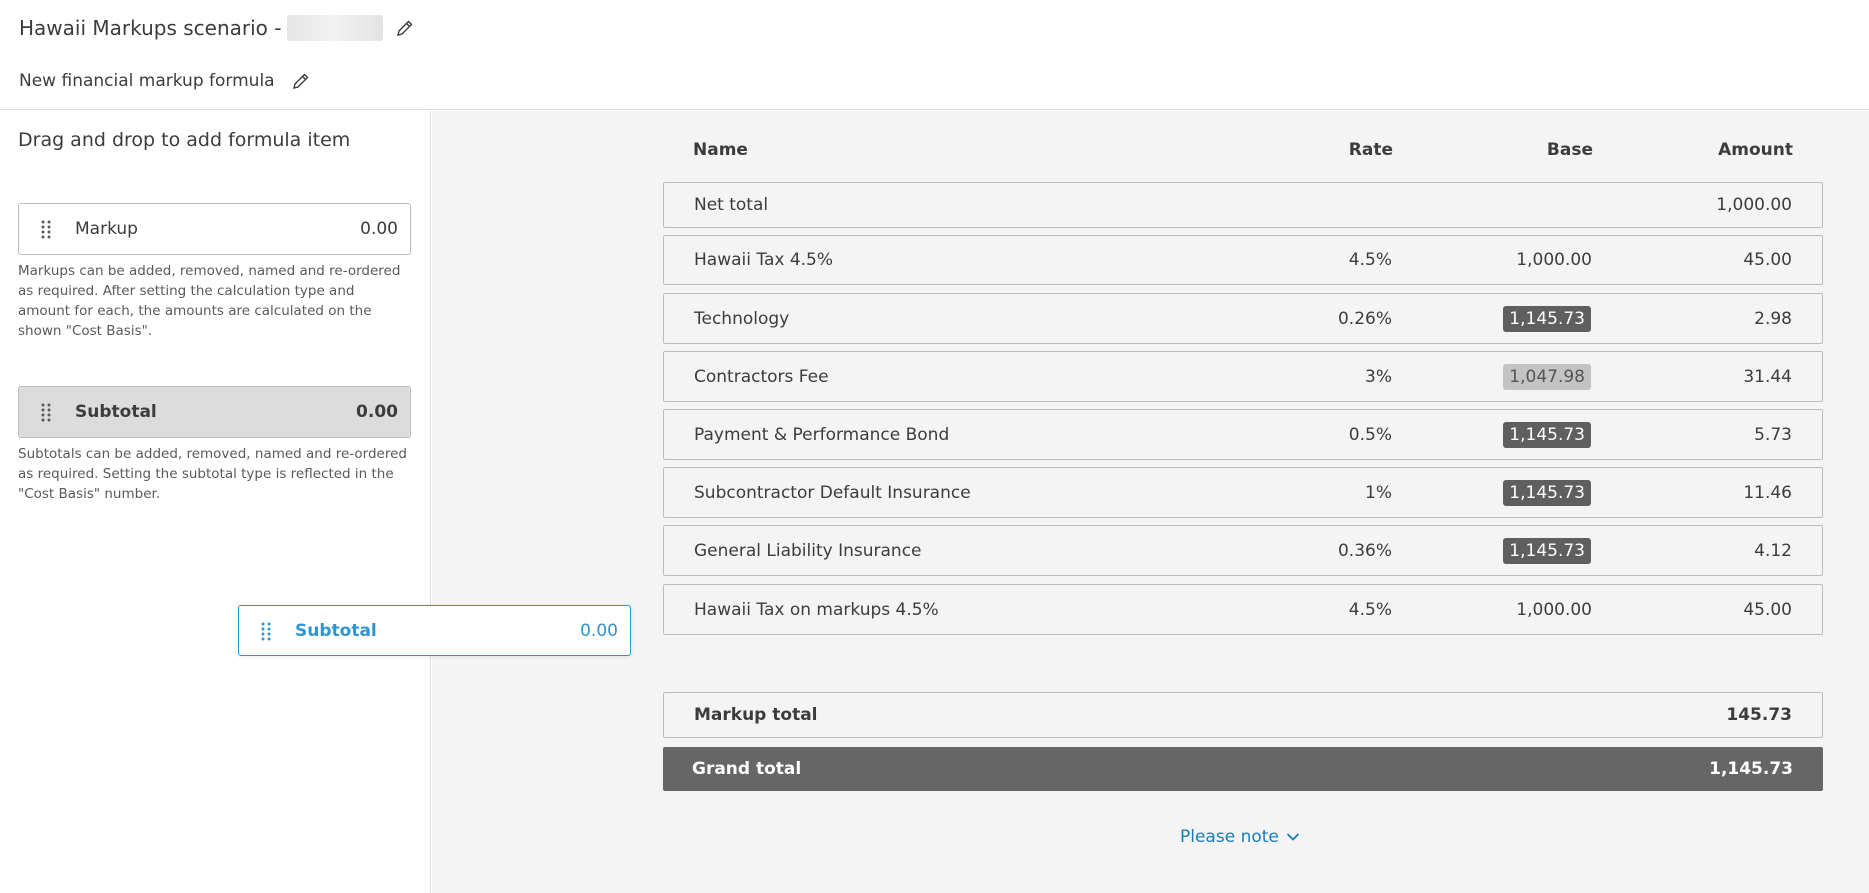 Image resolution: width=1869 pixels, height=893 pixels. Describe the element at coordinates (832, 492) in the screenshot. I see `row-name: Subcontractor Default Insurance` at that location.